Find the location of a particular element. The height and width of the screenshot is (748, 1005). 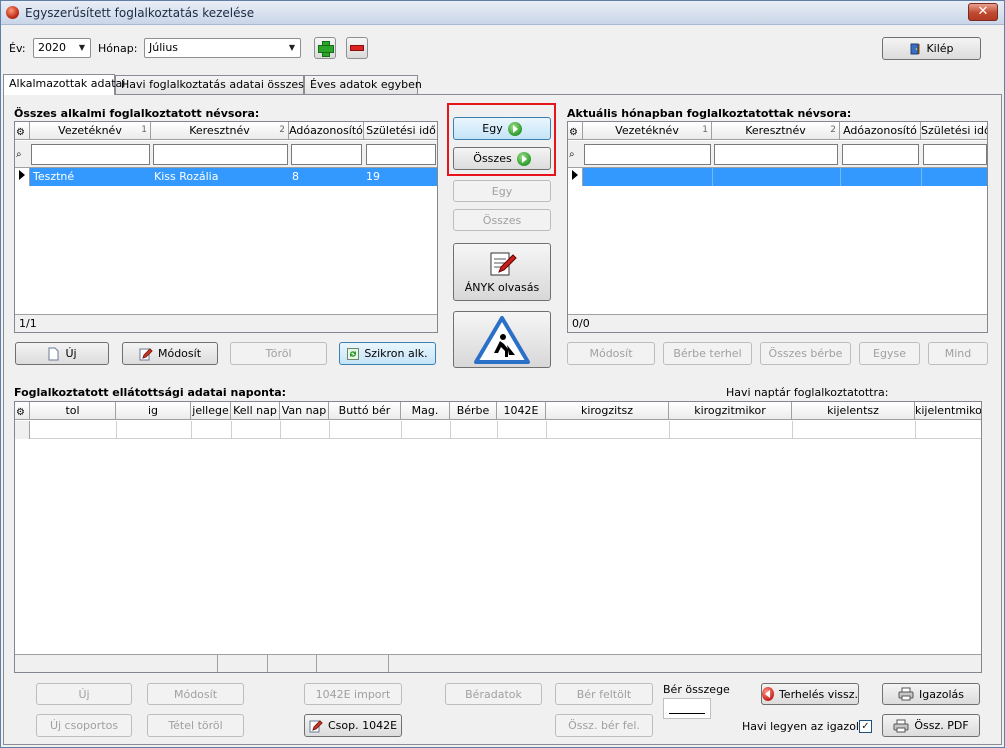

move-all-right-button: Összes is located at coordinates (502, 158).